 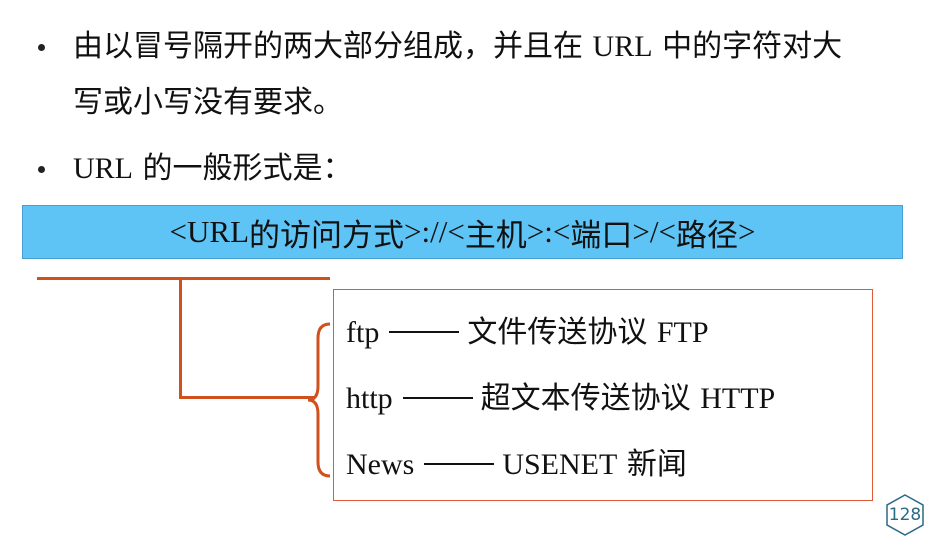 I want to click on bullet-1-line-2: 写或小写没有要求。, so click(x=208, y=103).